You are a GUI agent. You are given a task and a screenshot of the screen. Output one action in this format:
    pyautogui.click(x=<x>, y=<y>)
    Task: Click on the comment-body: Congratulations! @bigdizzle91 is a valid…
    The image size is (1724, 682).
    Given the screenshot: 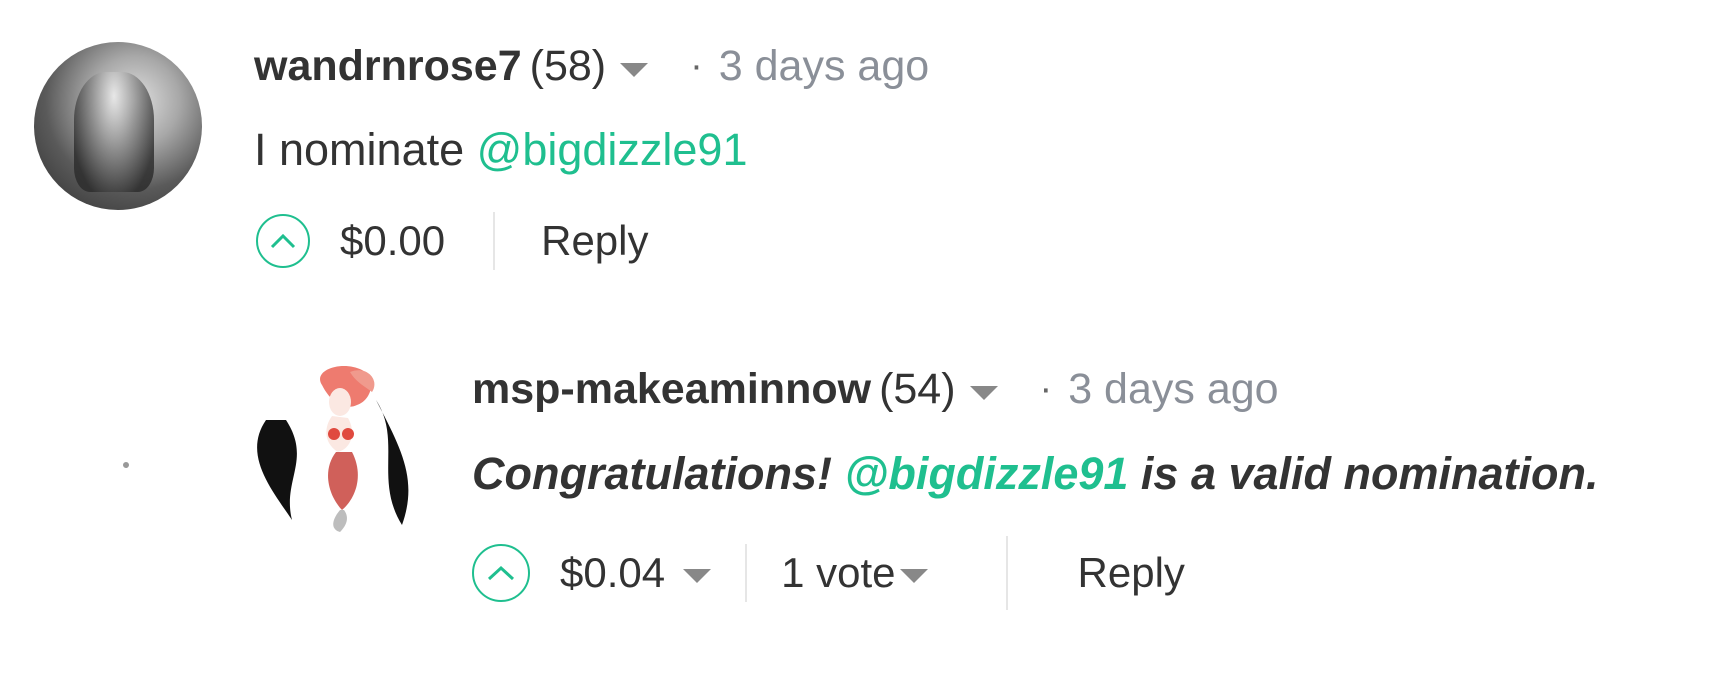 What is the action you would take?
    pyautogui.click(x=1035, y=474)
    